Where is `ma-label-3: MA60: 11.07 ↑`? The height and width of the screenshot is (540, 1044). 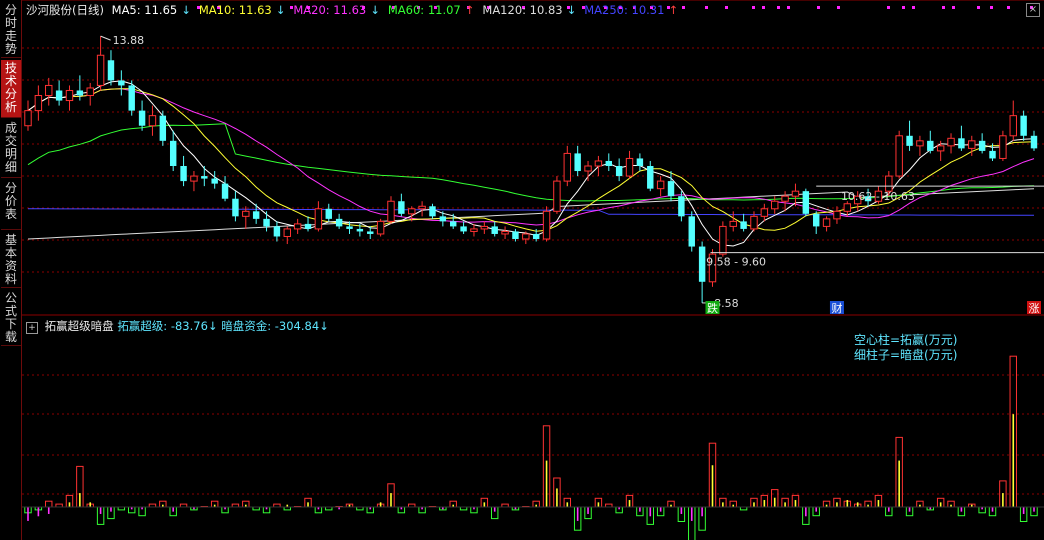 ma-label-3: MA60: 11.07 ↑ is located at coordinates (431, 10).